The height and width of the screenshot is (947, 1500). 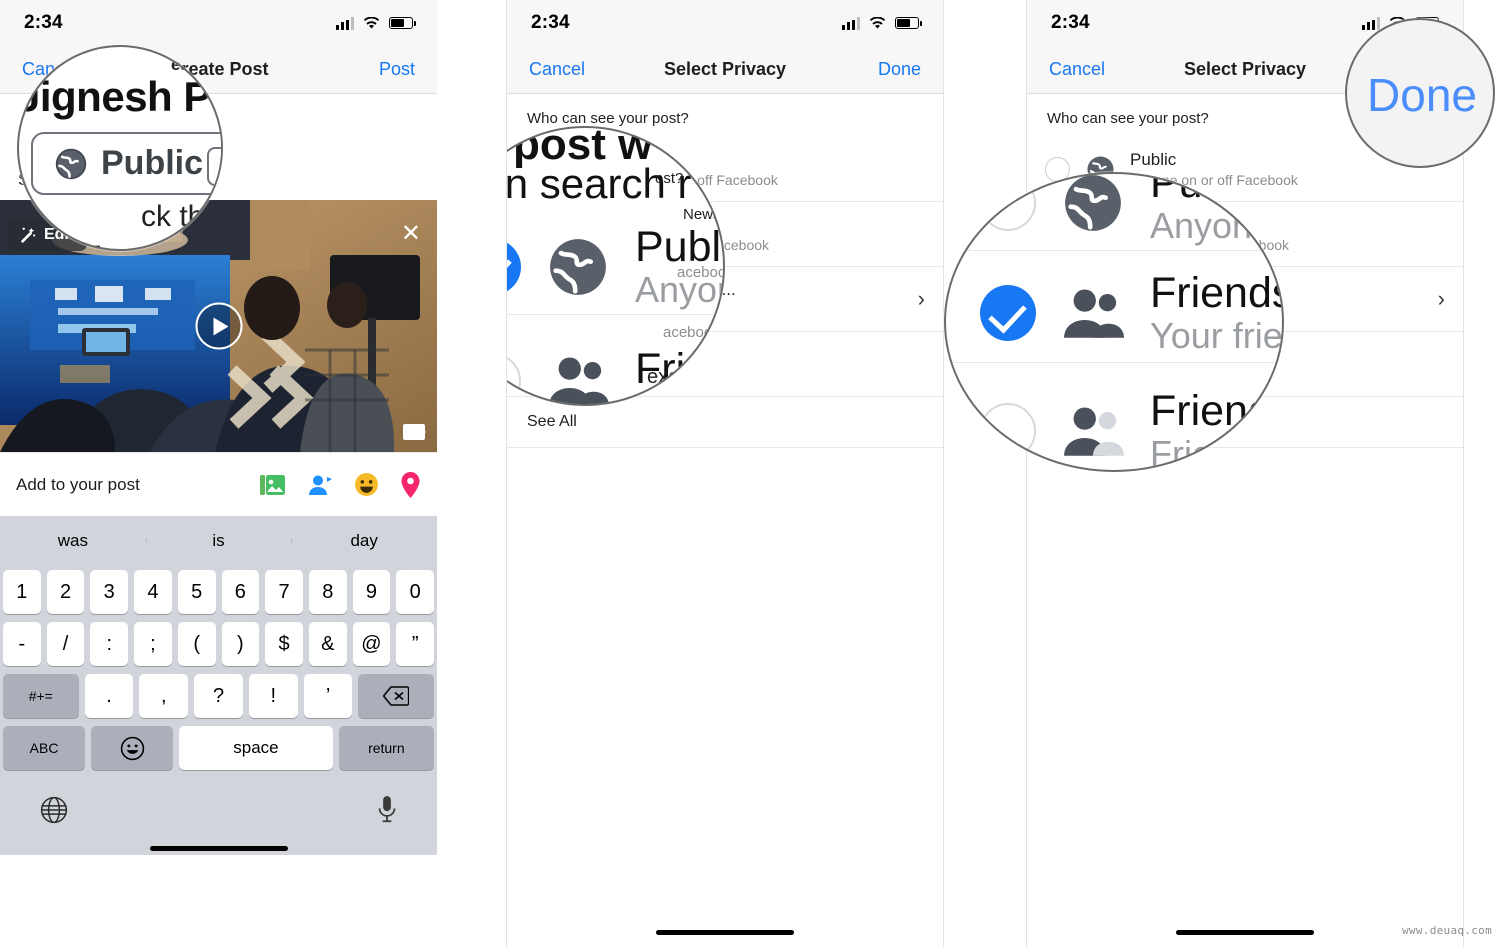 I want to click on lens-option-public: Public Anyone o, so click(x=1131, y=209).